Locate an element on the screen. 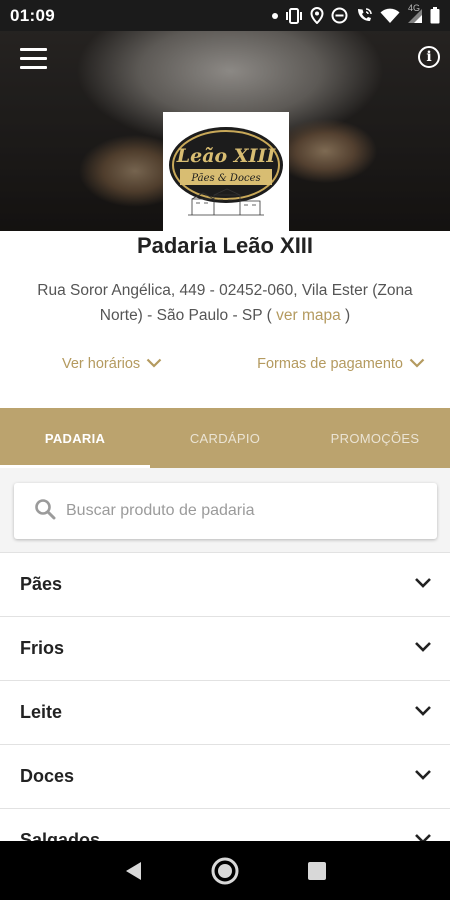 This screenshot has width=450, height=900. status-bar: 01:09 4G is located at coordinates (225, 15).